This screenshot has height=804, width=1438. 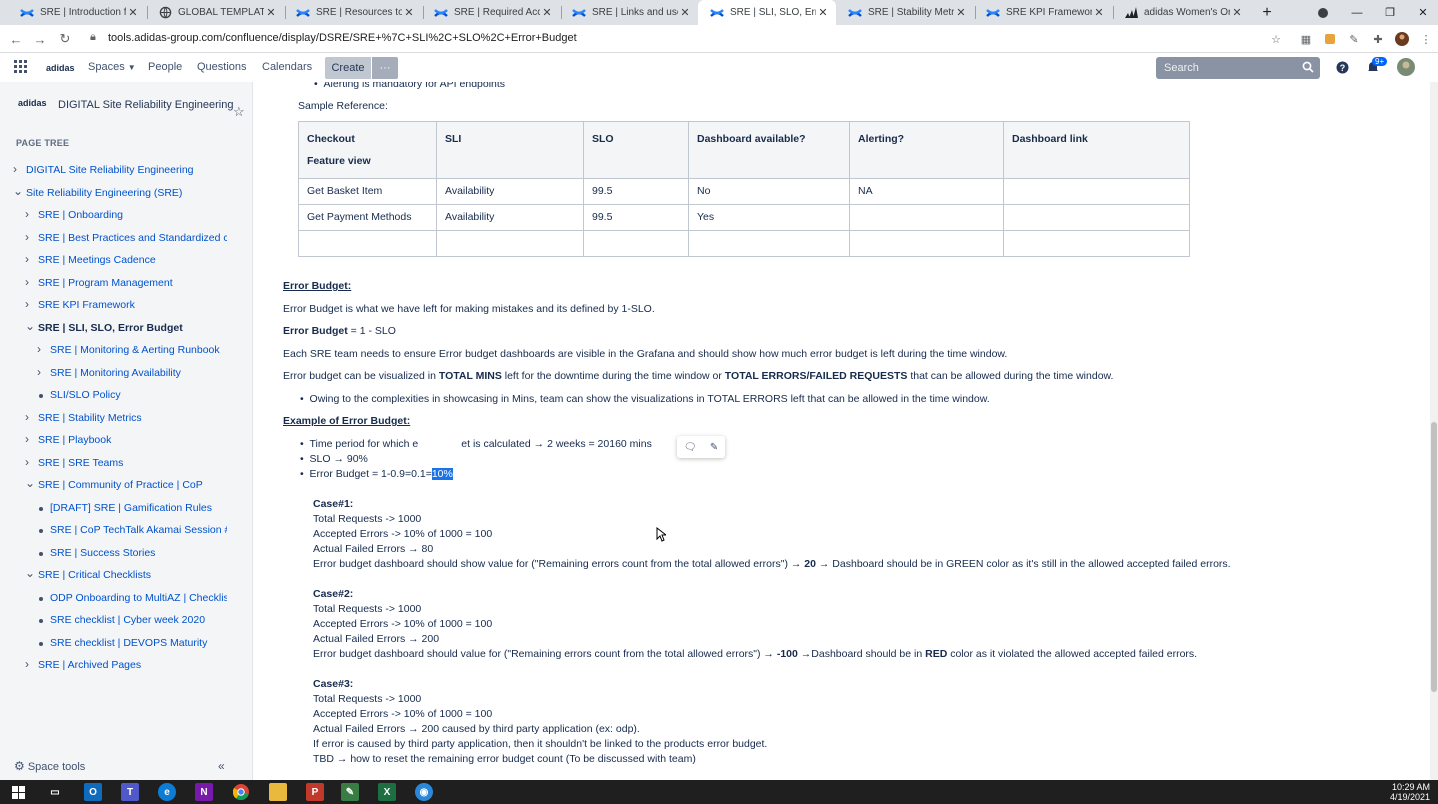 What do you see at coordinates (49, 766) in the screenshot?
I see `space-tools-button: ⚙ Space tools` at bounding box center [49, 766].